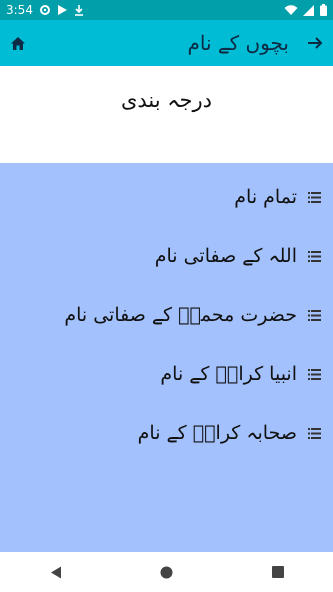 This screenshot has height=592, width=333. I want to click on gear-icon, so click(45, 10).